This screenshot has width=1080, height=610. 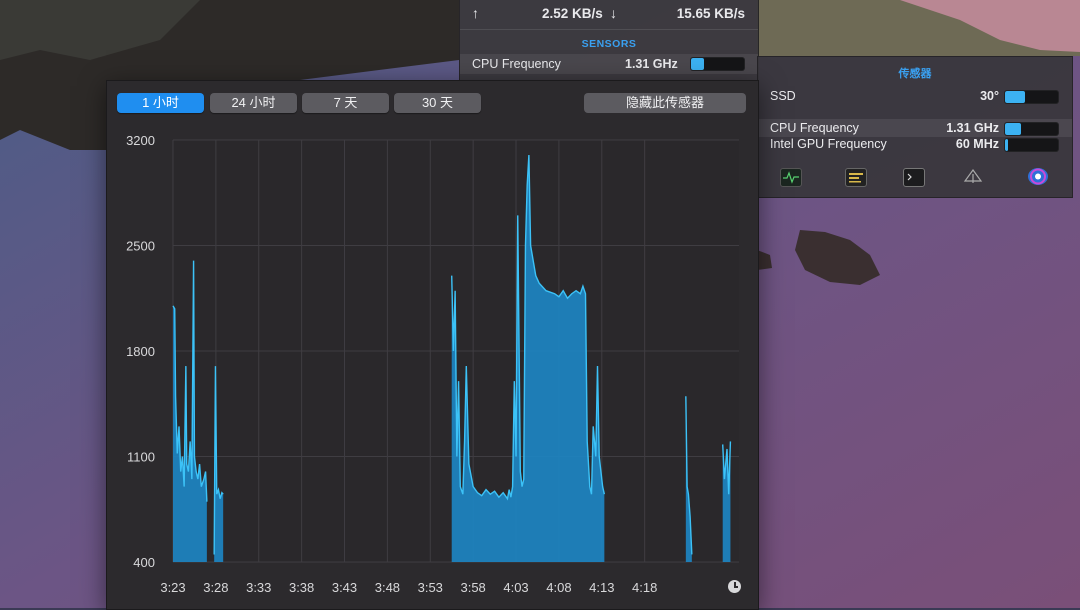 What do you see at coordinates (734, 586) in the screenshot?
I see `clock-icon` at bounding box center [734, 586].